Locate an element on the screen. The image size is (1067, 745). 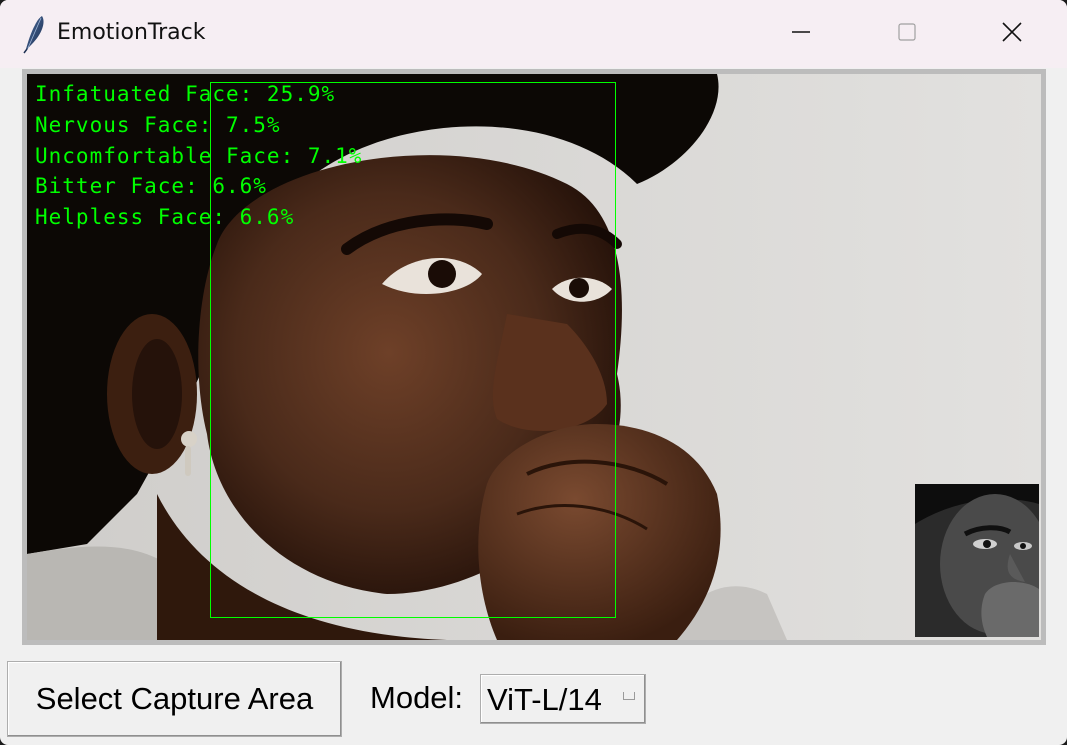
maximize-button is located at coordinates (907, 34).